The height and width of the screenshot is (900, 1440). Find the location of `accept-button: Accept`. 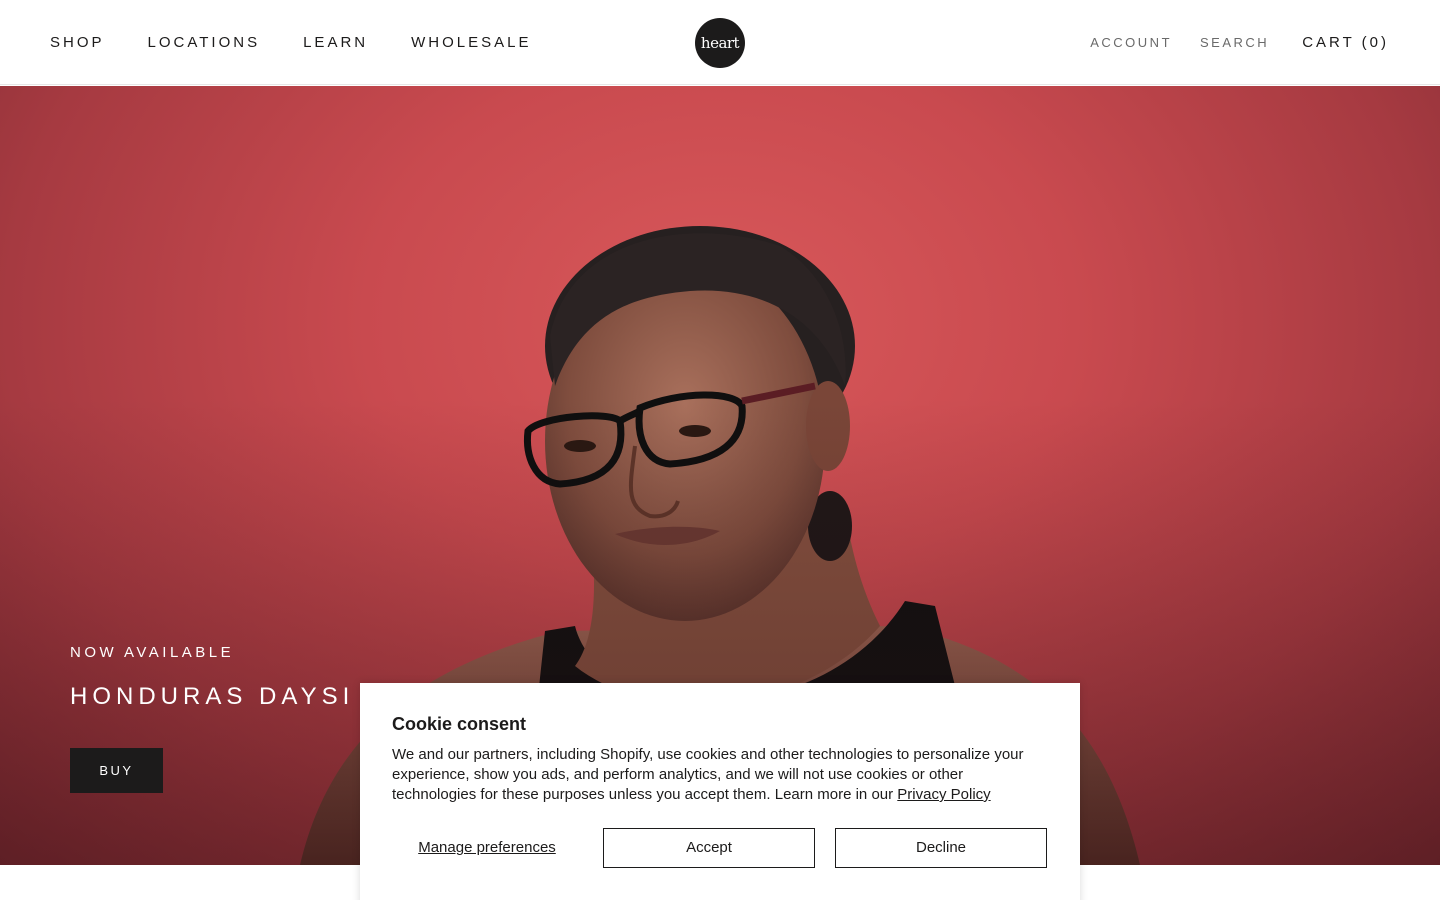

accept-button: Accept is located at coordinates (709, 848).